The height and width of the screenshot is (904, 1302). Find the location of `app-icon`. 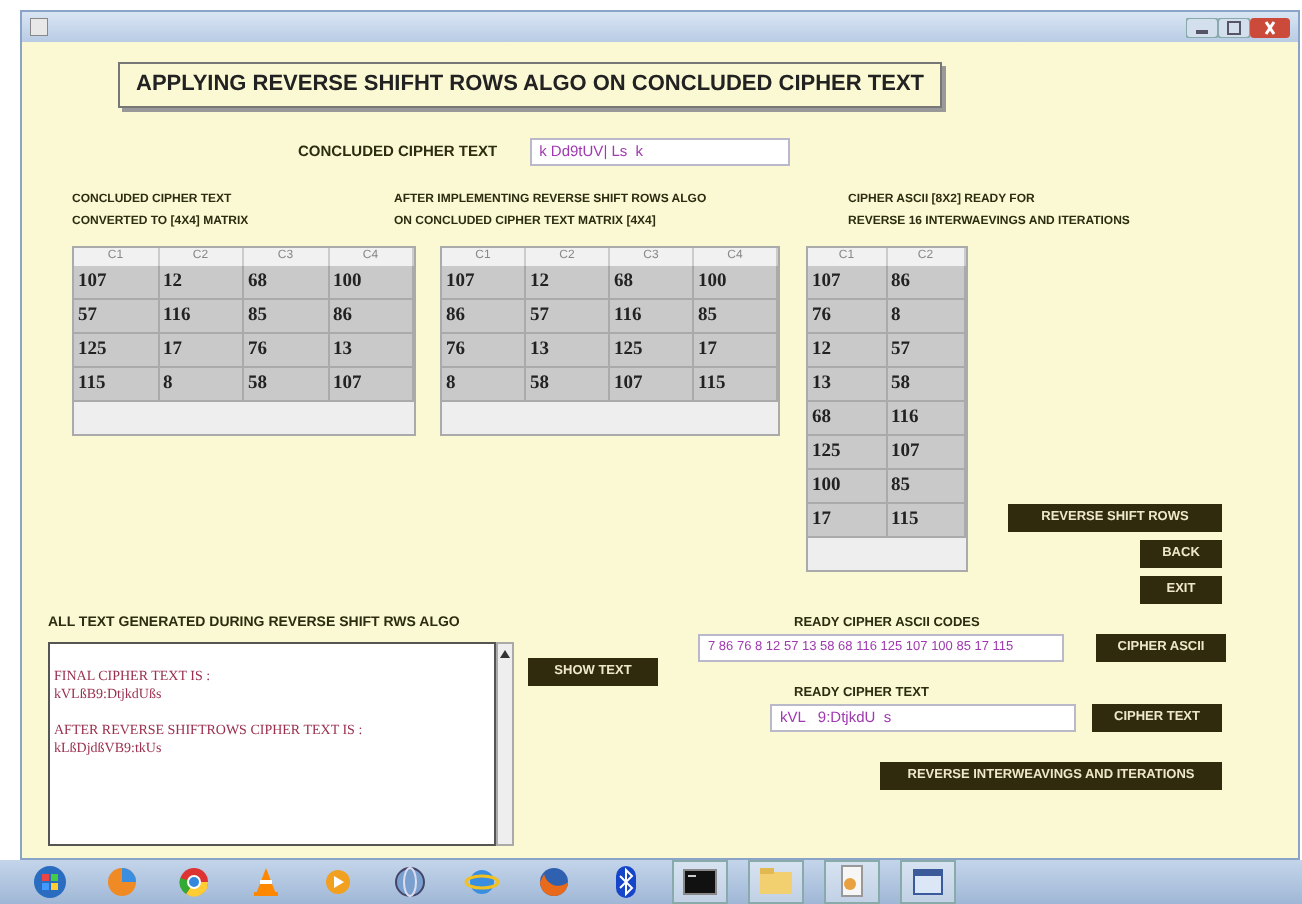

app-icon is located at coordinates (39, 27).